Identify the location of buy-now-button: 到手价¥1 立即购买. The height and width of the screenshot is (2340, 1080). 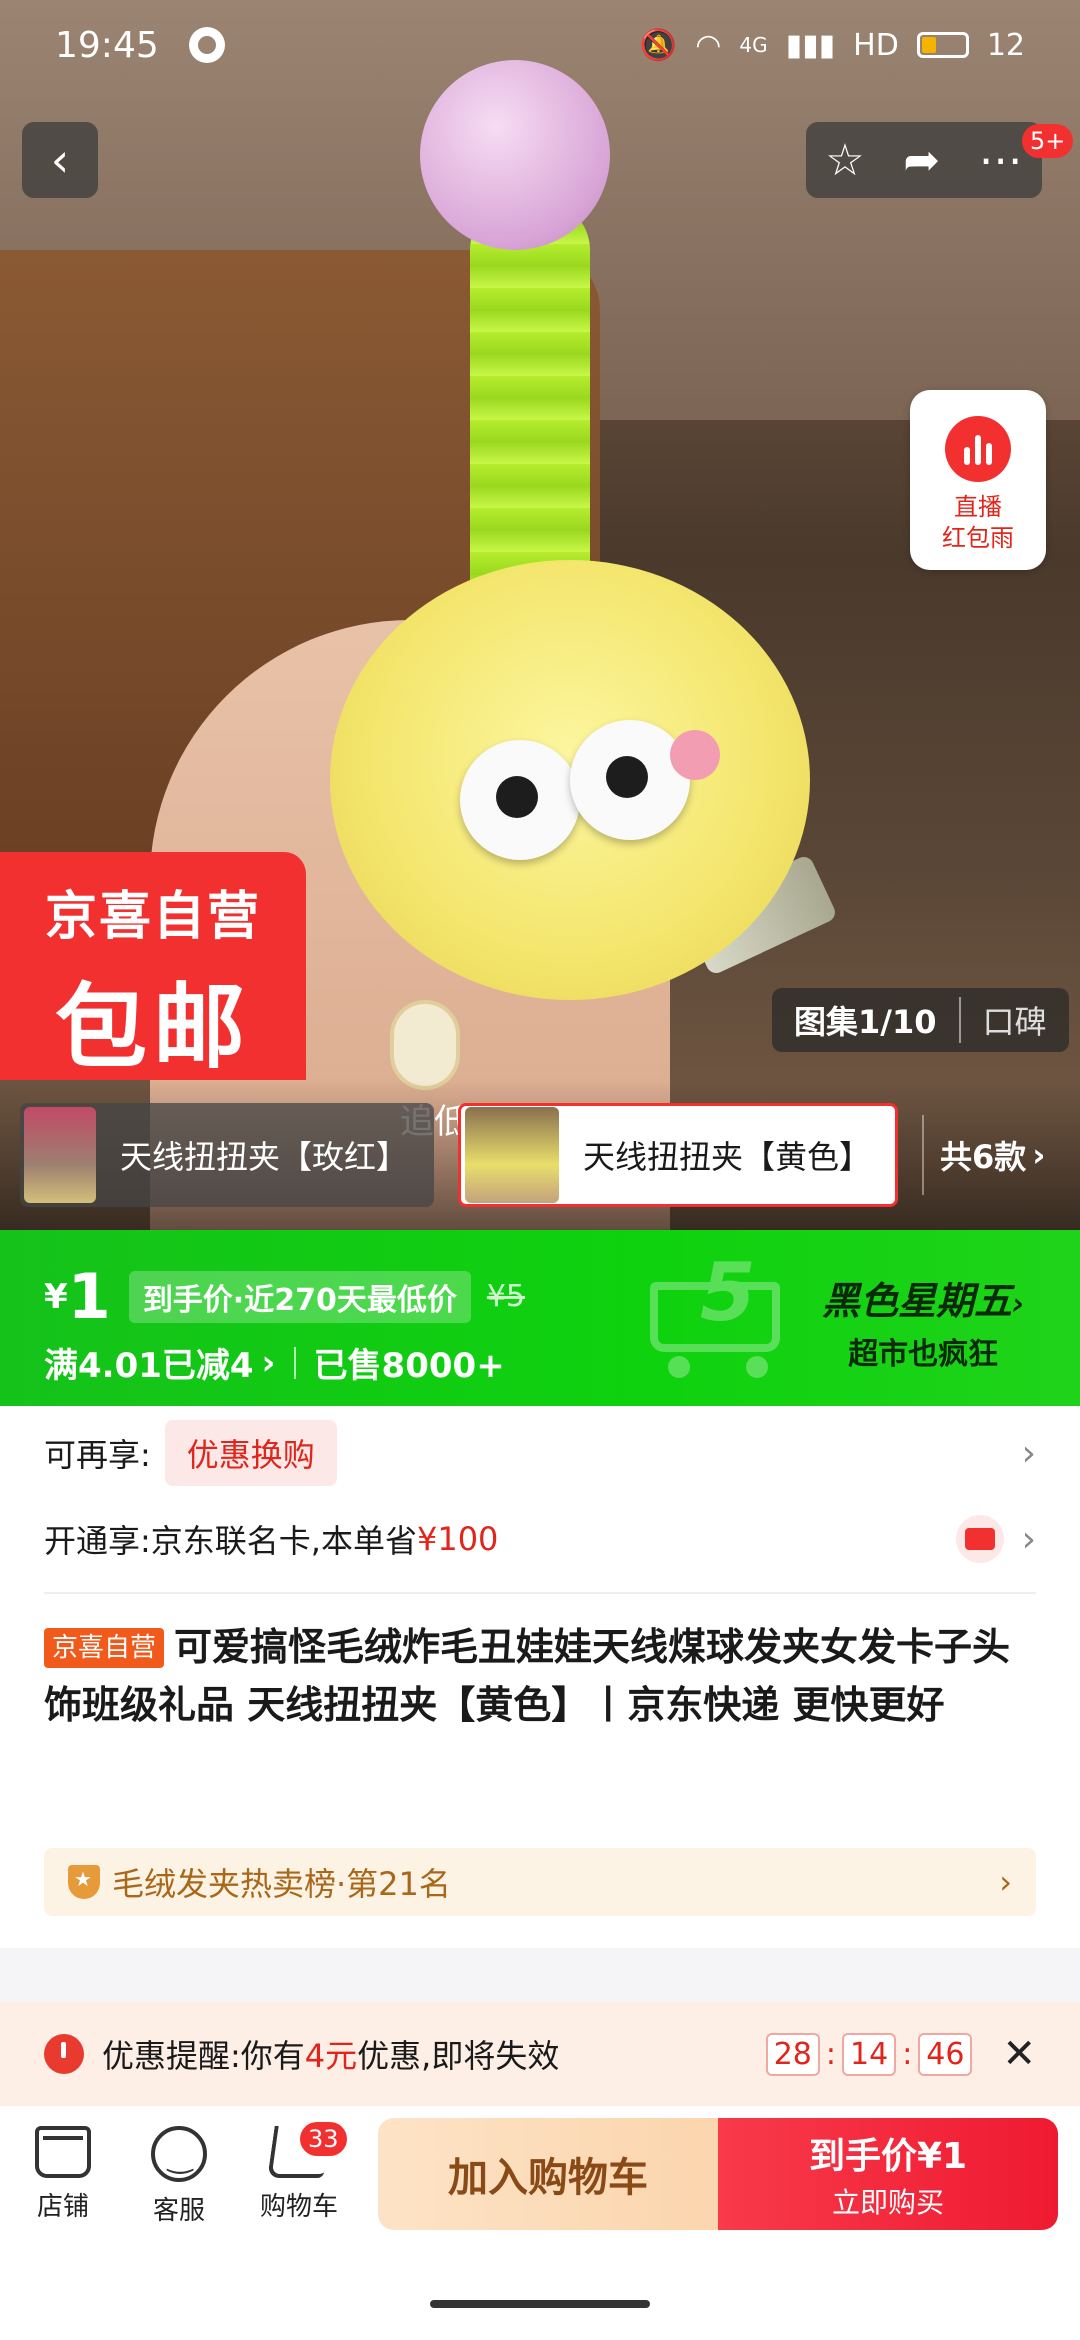
(888, 2174).